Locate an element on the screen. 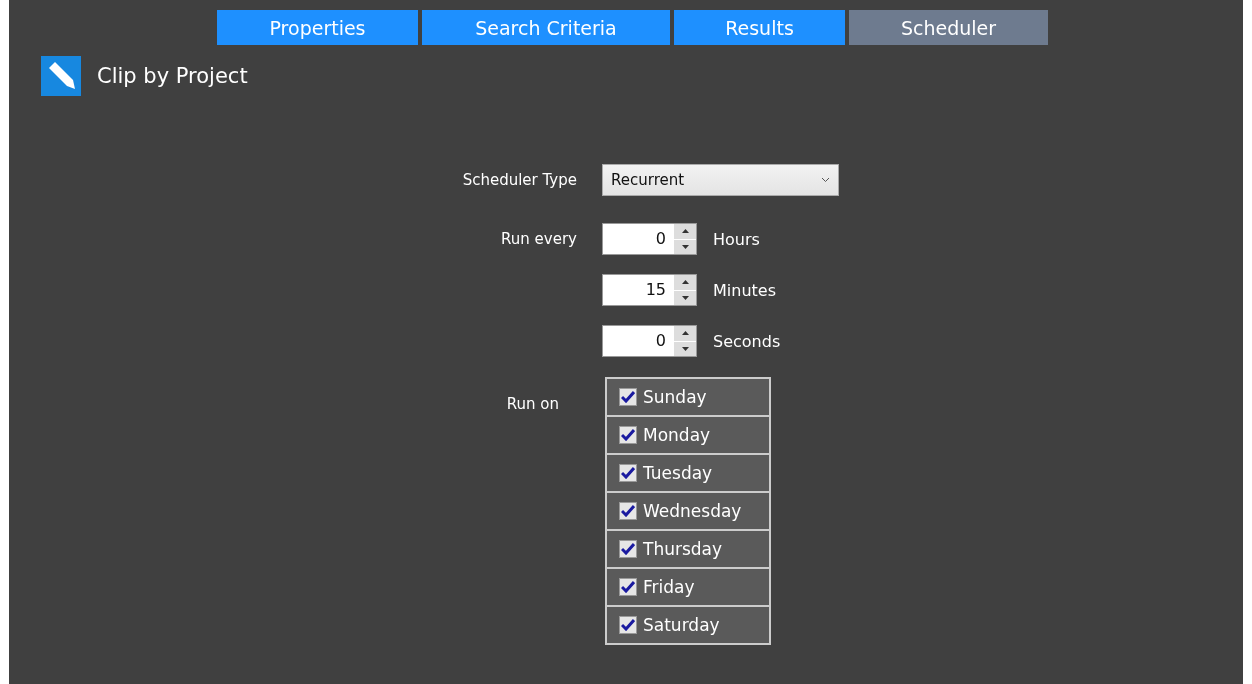 The image size is (1252, 684). scheduler-type-dropdown: Recurrent is located at coordinates (720, 180).